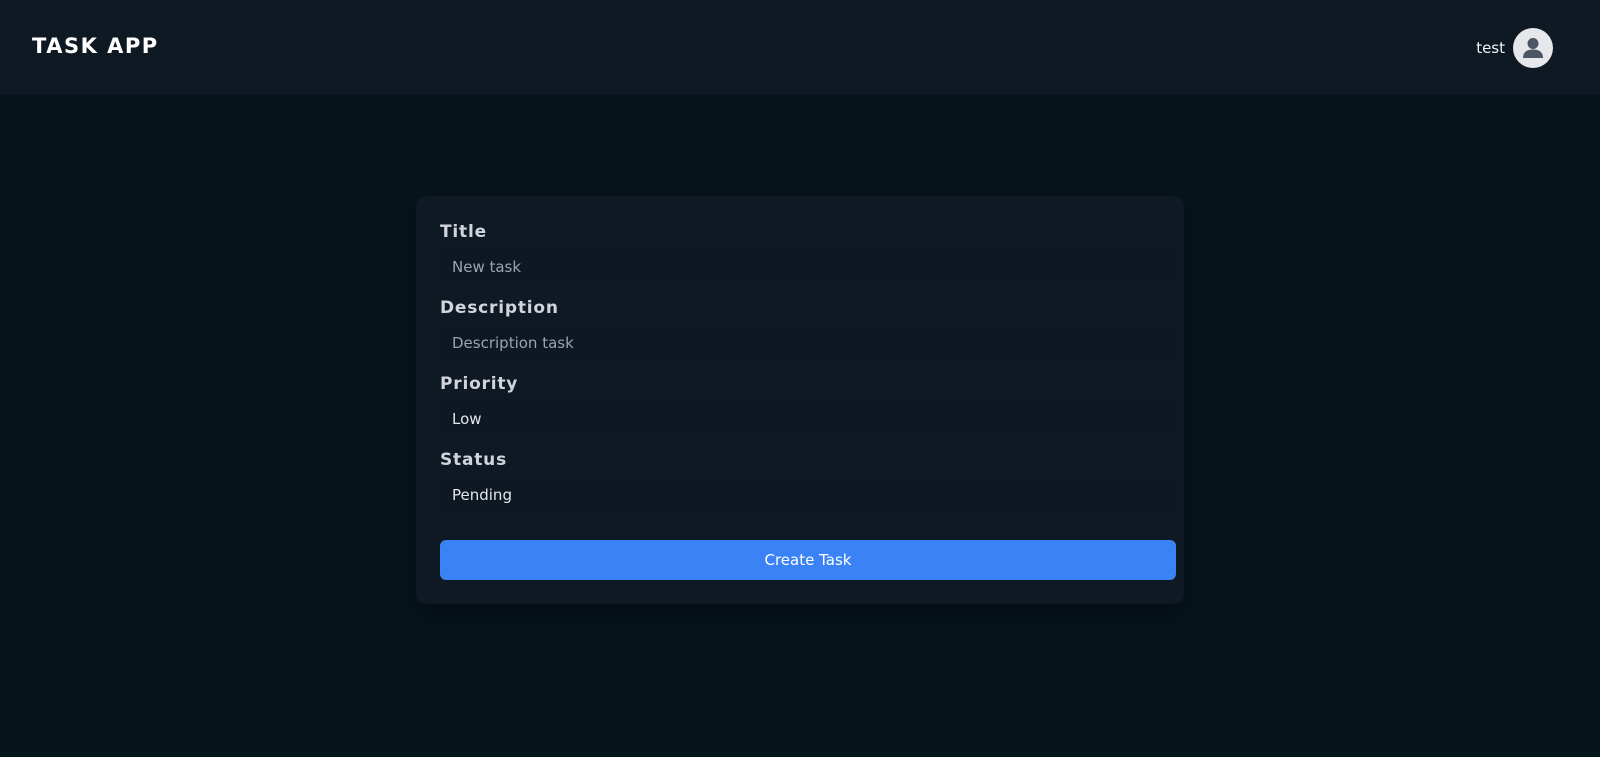 Image resolution: width=1600 pixels, height=757 pixels. I want to click on username: test, so click(1490, 48).